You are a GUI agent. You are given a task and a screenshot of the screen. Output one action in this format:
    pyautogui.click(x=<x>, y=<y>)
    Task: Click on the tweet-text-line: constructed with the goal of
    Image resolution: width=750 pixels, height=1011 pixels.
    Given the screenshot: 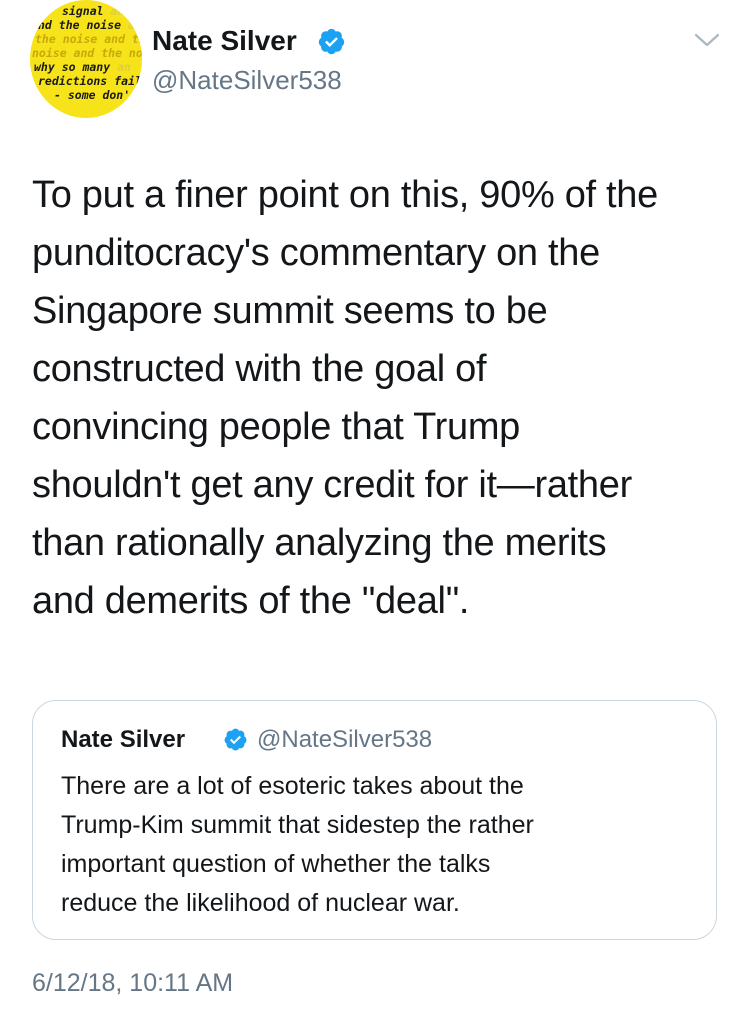 What is the action you would take?
    pyautogui.click(x=259, y=369)
    